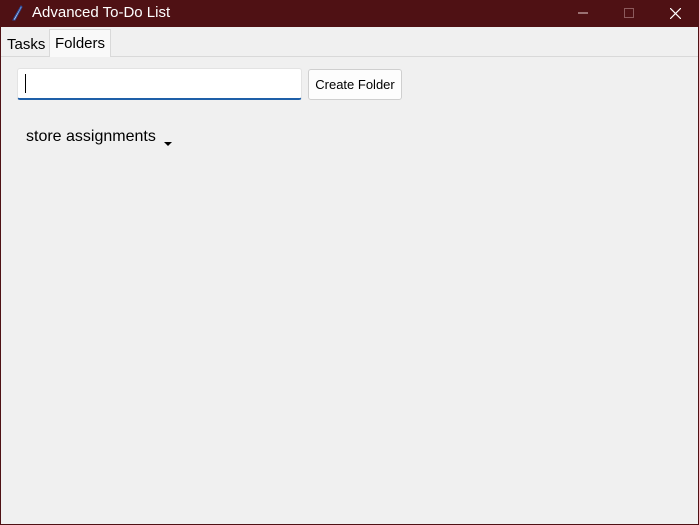  What do you see at coordinates (25, 83) in the screenshot?
I see `text-cursor` at bounding box center [25, 83].